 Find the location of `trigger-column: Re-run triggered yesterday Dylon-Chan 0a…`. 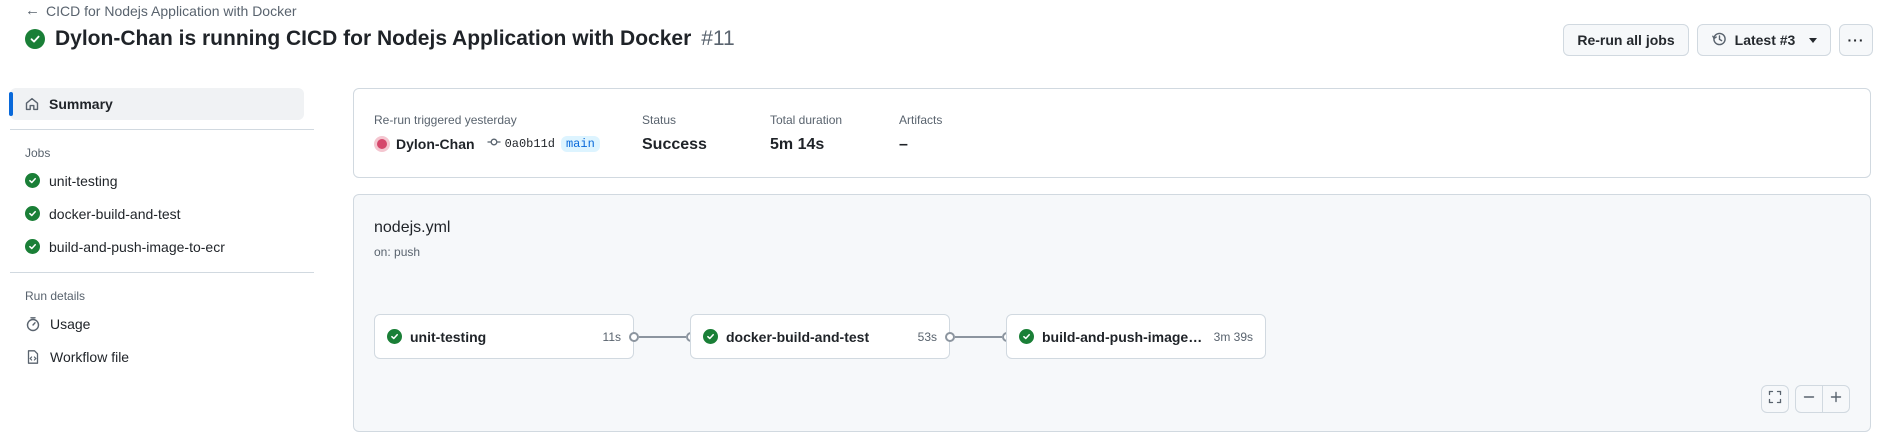

trigger-column: Re-run triggered yesterday Dylon-Chan 0a… is located at coordinates (487, 132).